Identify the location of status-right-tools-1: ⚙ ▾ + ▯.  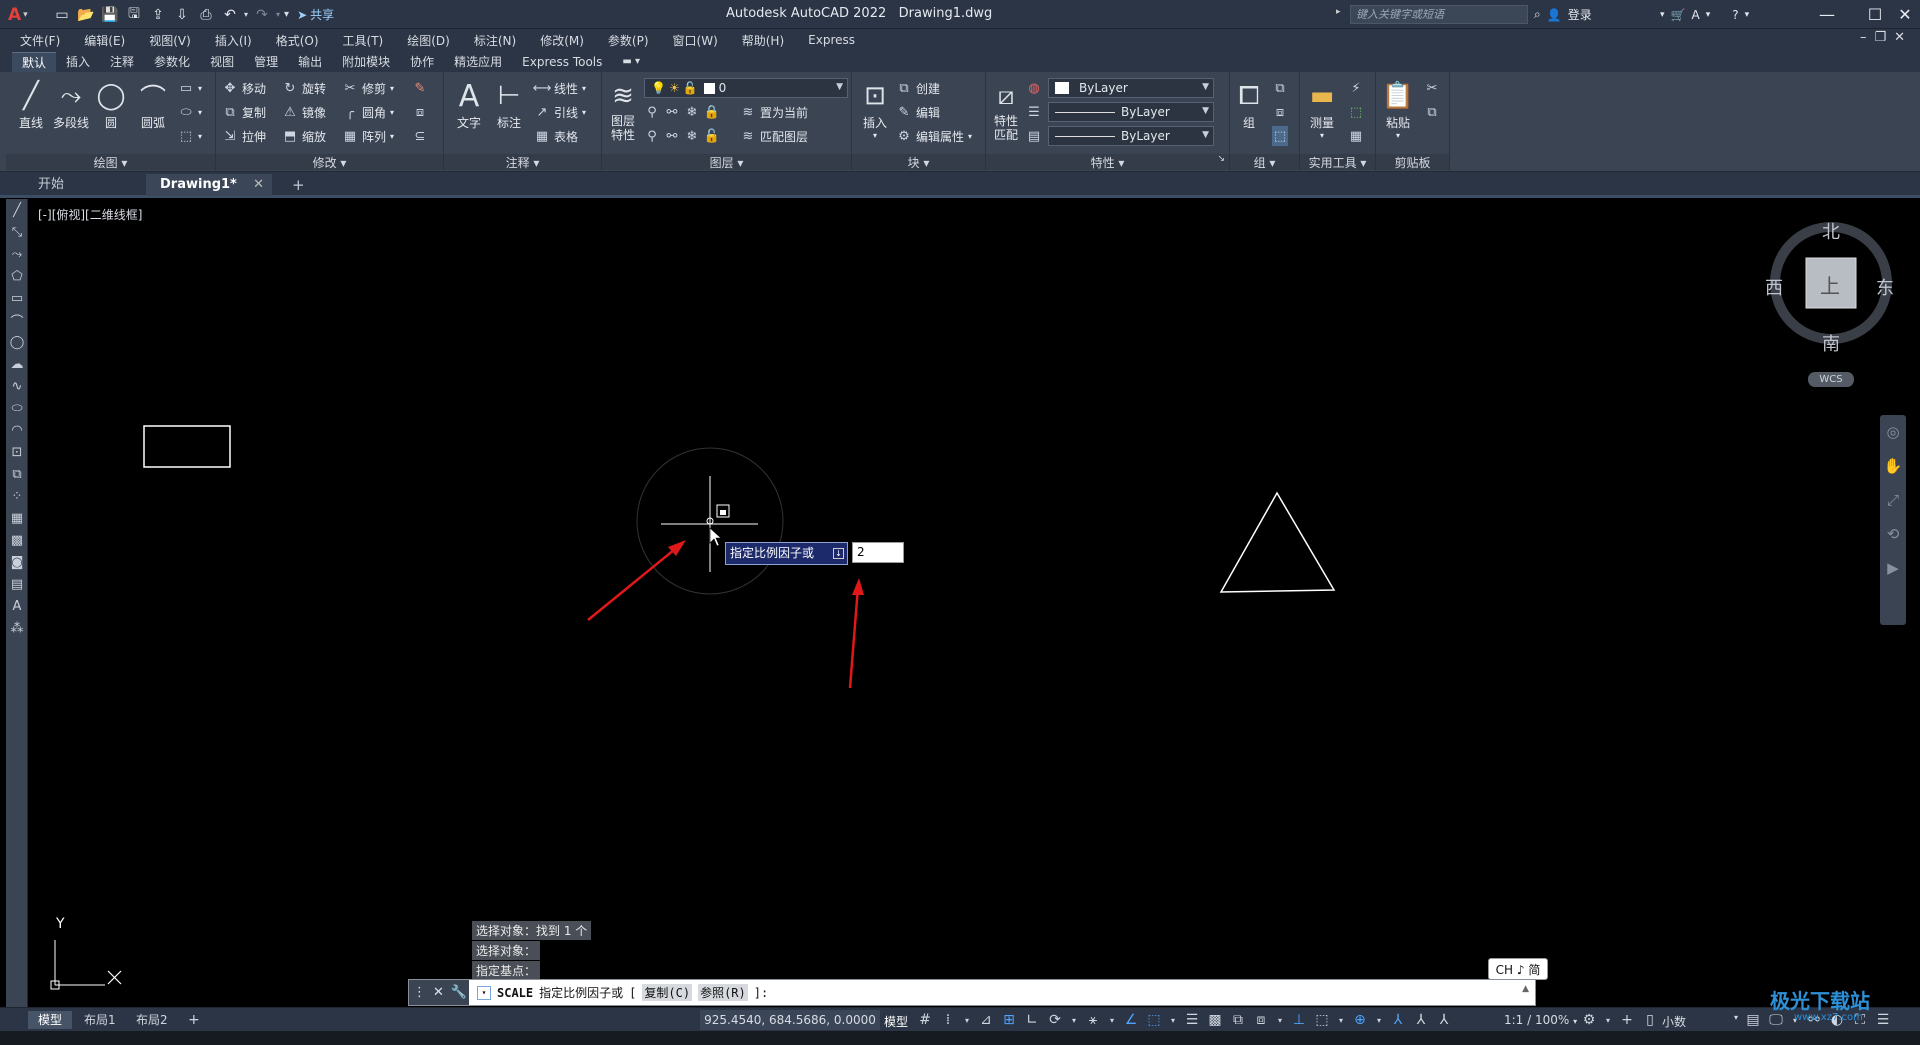
(1619, 1020).